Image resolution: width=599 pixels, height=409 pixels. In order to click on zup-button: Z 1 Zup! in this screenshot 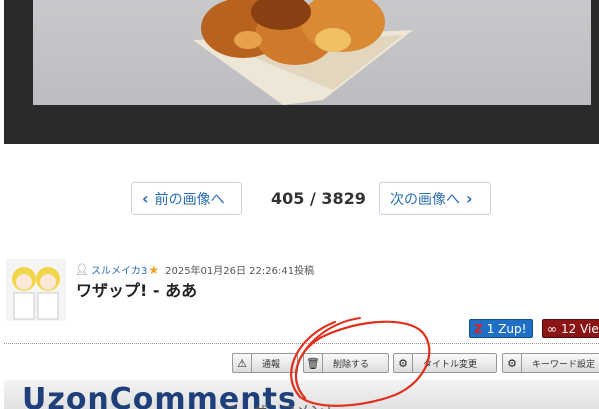, I will do `click(501, 328)`.